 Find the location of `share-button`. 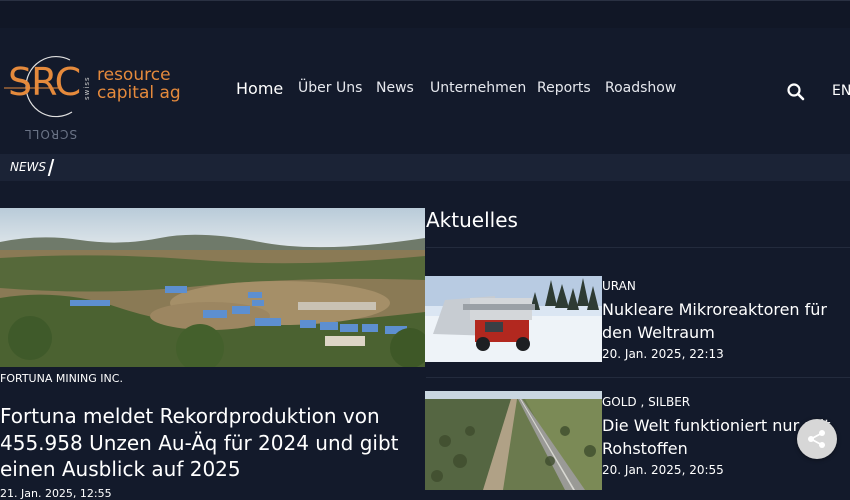

share-button is located at coordinates (817, 439).